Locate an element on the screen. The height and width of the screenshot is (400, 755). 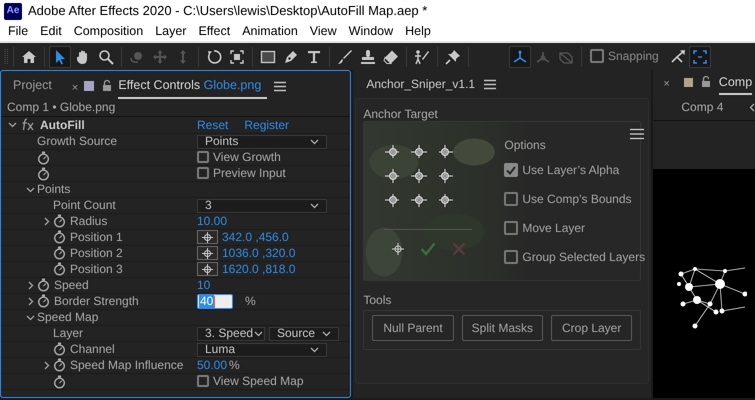
group-label: Anchor Target is located at coordinates (401, 114).